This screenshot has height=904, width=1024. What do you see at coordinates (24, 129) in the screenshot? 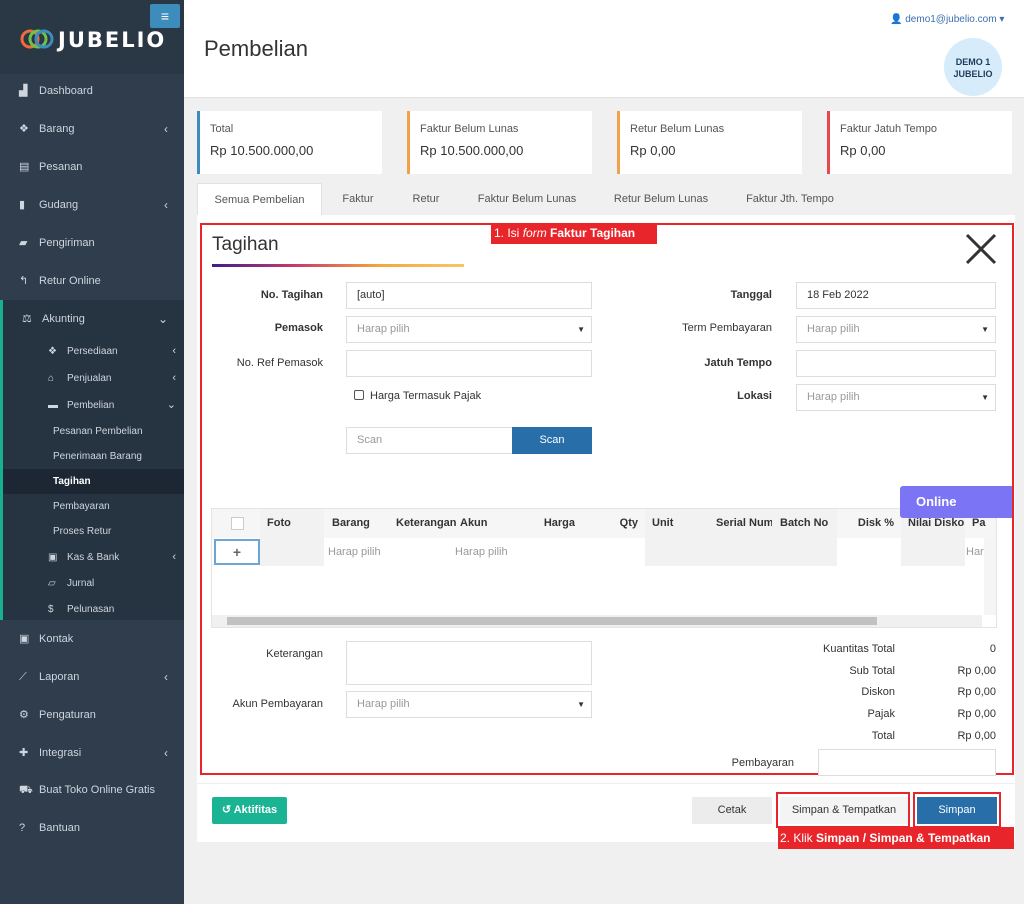
I see `cubes-icon: ❖` at bounding box center [24, 129].